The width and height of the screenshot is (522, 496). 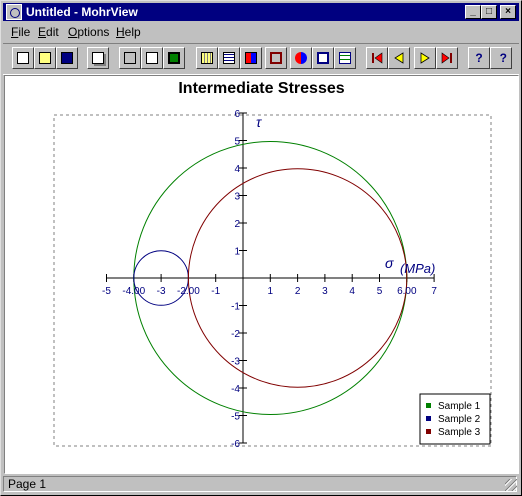 I want to click on print-button, so click(x=130, y=58).